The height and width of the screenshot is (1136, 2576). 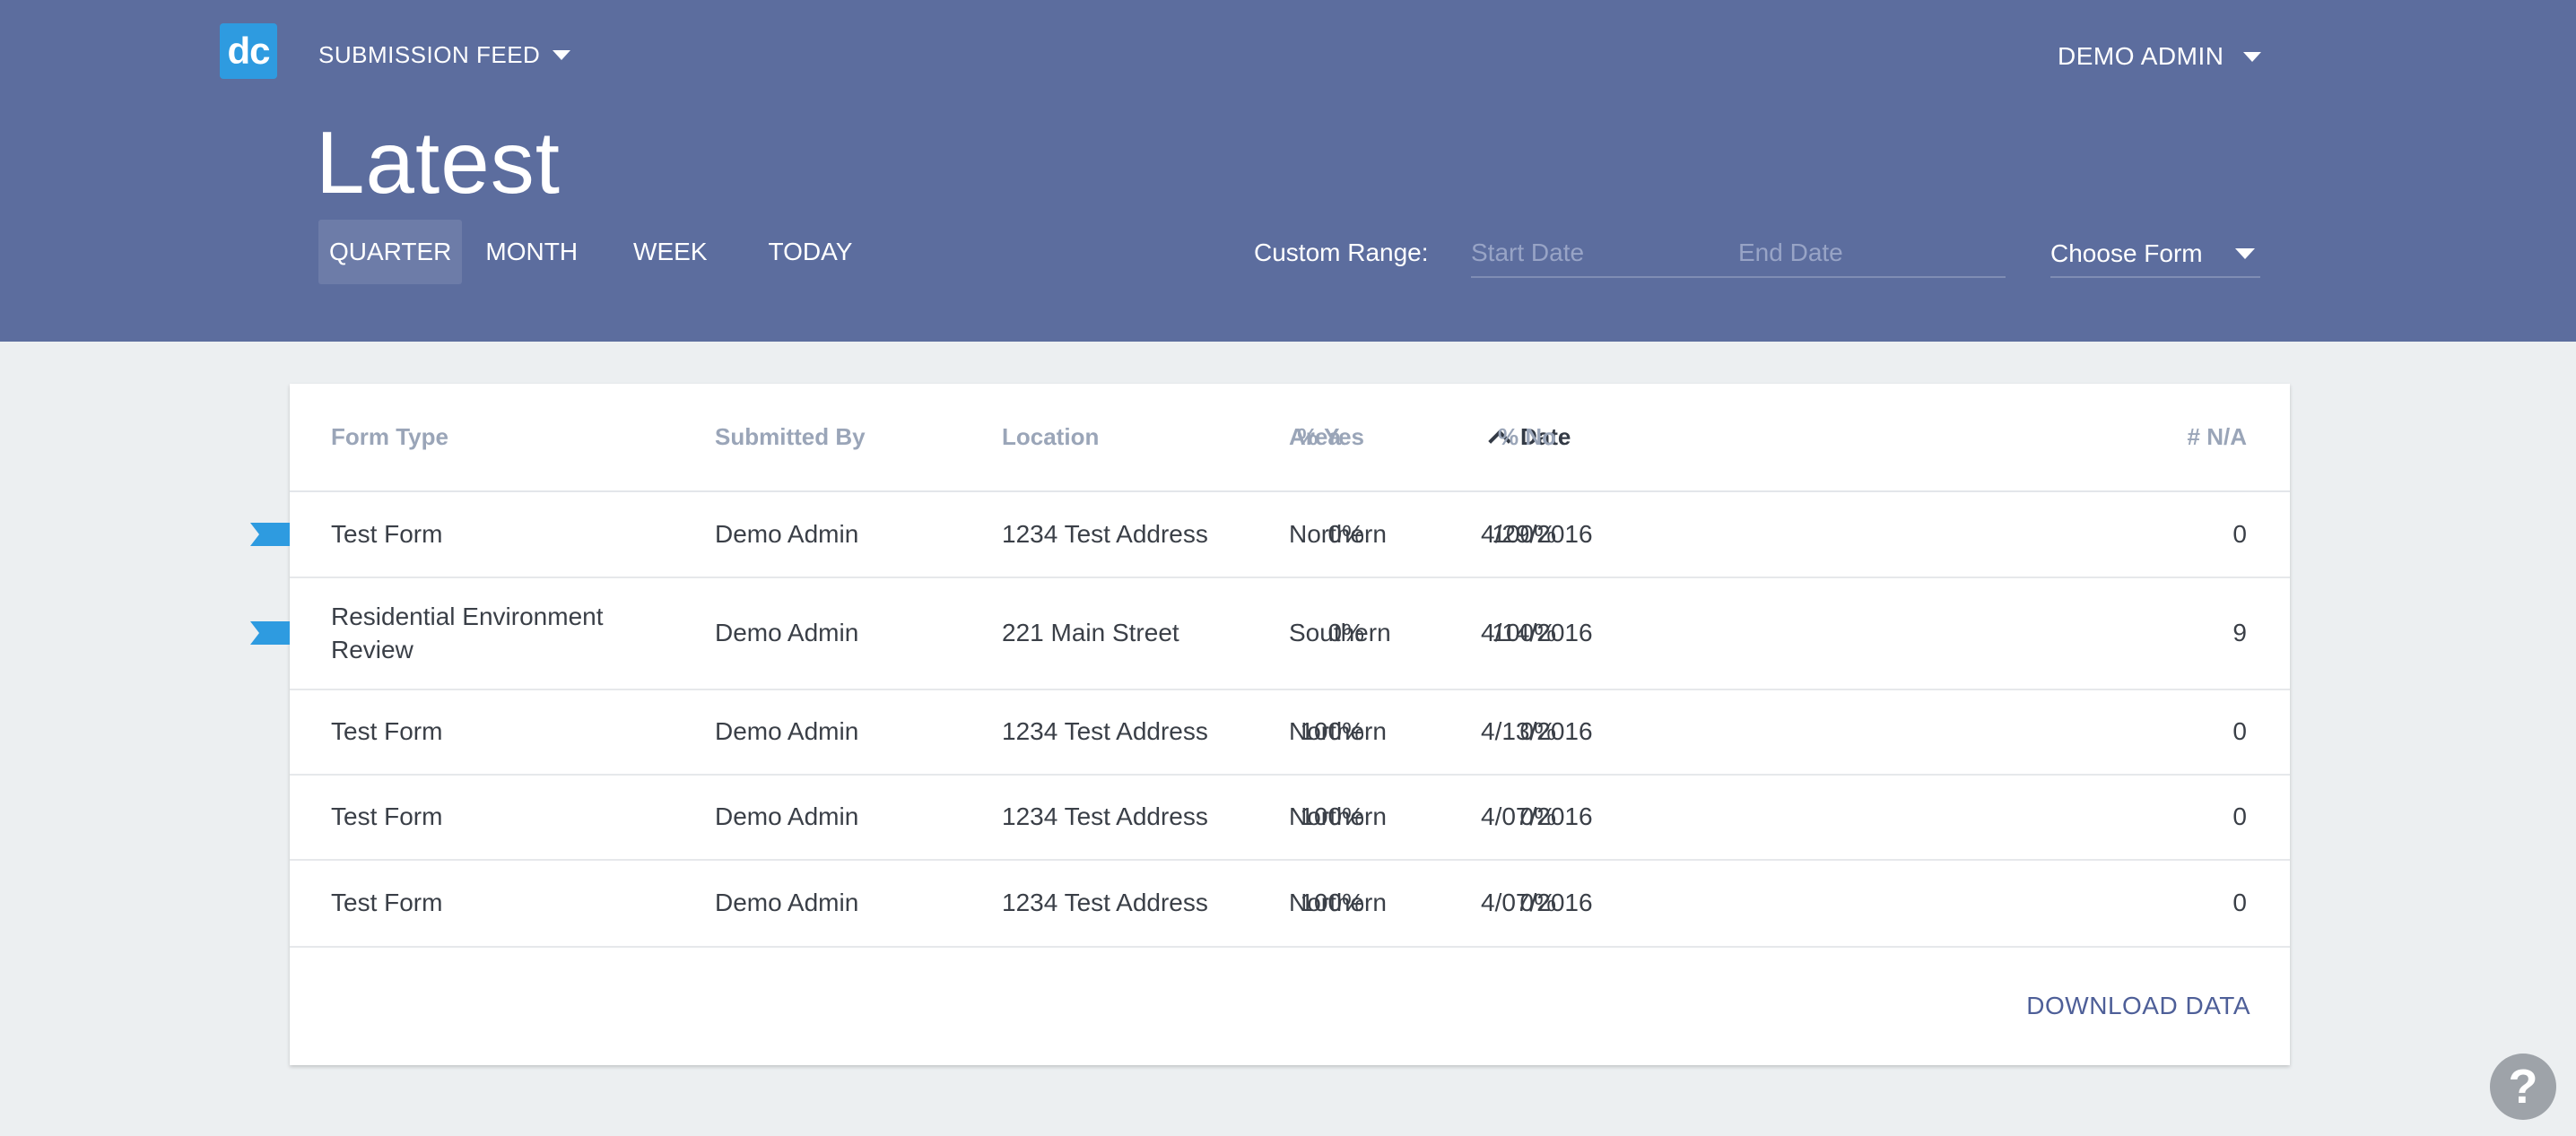 I want to click on end-date-input, so click(x=1868, y=252).